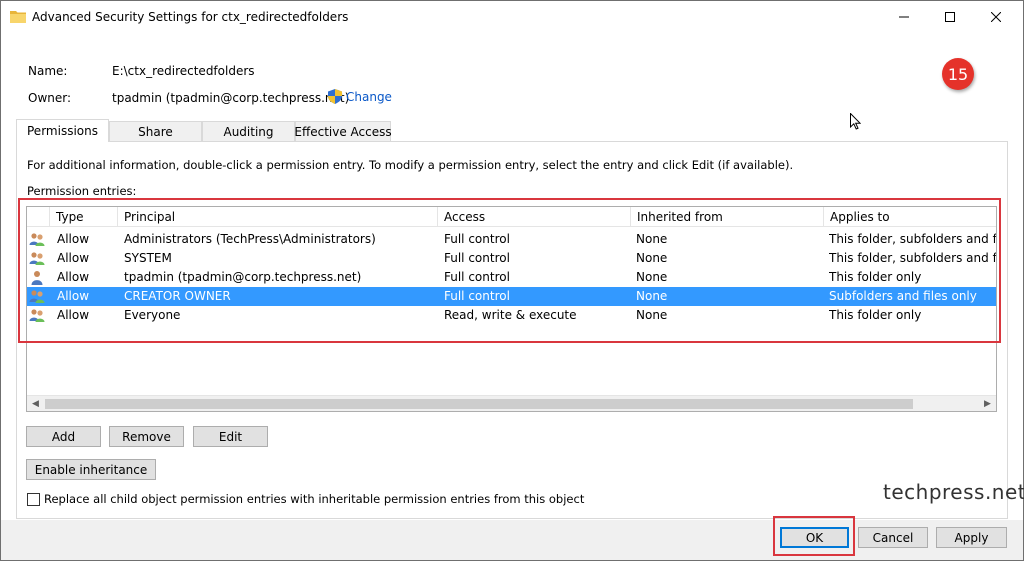 The image size is (1024, 561). I want to click on permission-entries-label: Permission entries:, so click(82, 191).